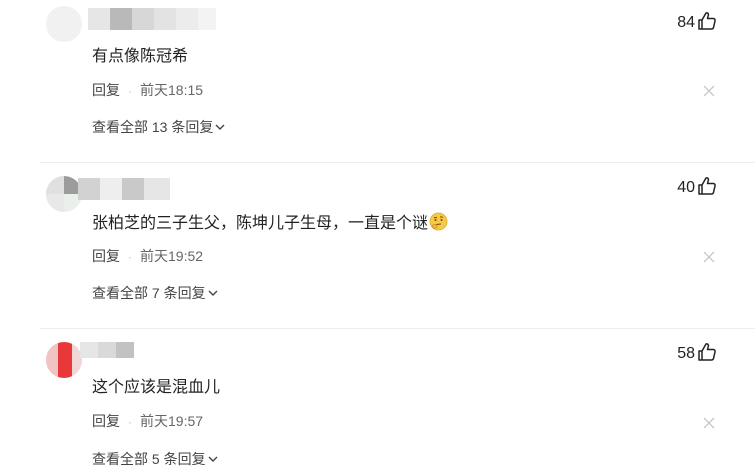  Describe the element at coordinates (156, 387) in the screenshot. I see `comment-text: 这个应该是混血儿` at that location.